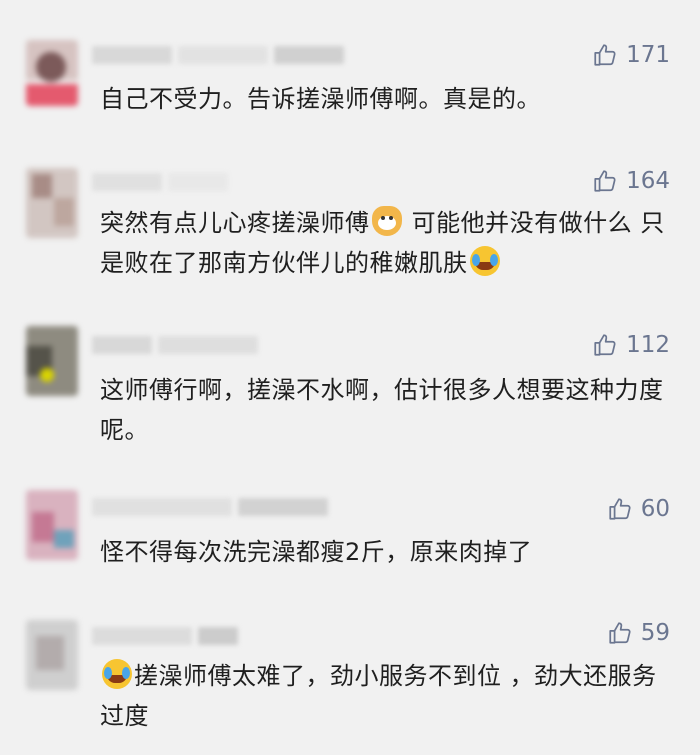  I want to click on like-count: 112, so click(648, 345).